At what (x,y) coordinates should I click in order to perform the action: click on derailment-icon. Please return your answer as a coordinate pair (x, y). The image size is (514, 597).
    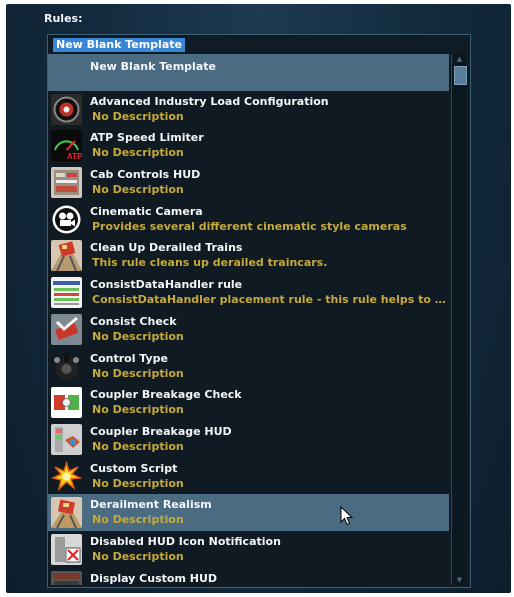
    Looking at the image, I should click on (66, 513).